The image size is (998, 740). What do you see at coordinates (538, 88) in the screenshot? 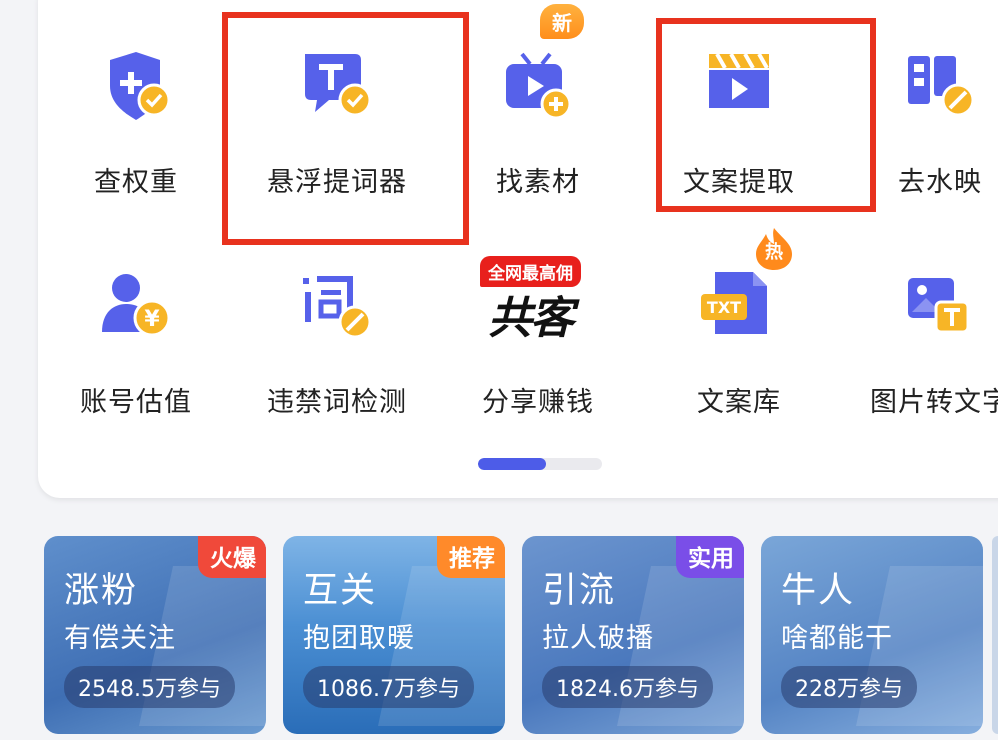
I see `tv-plus-icon` at bounding box center [538, 88].